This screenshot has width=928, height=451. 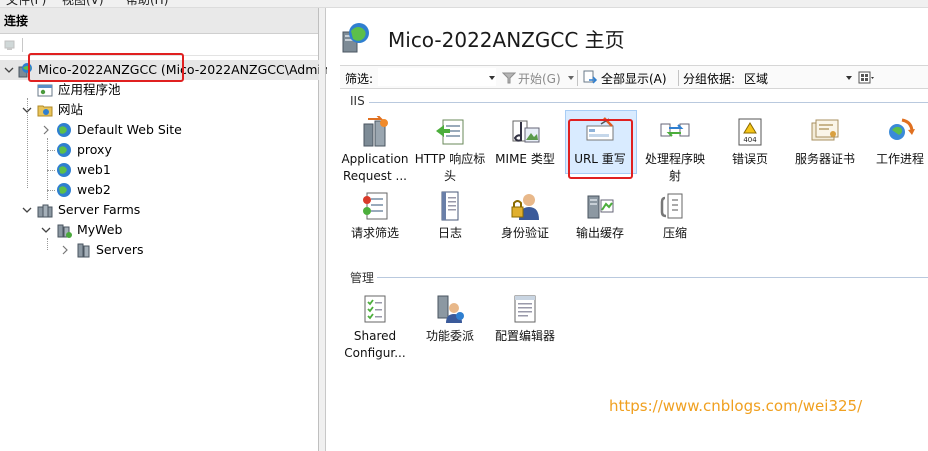 I want to click on feature-label: HTTP 响应标头, so click(x=450, y=167).